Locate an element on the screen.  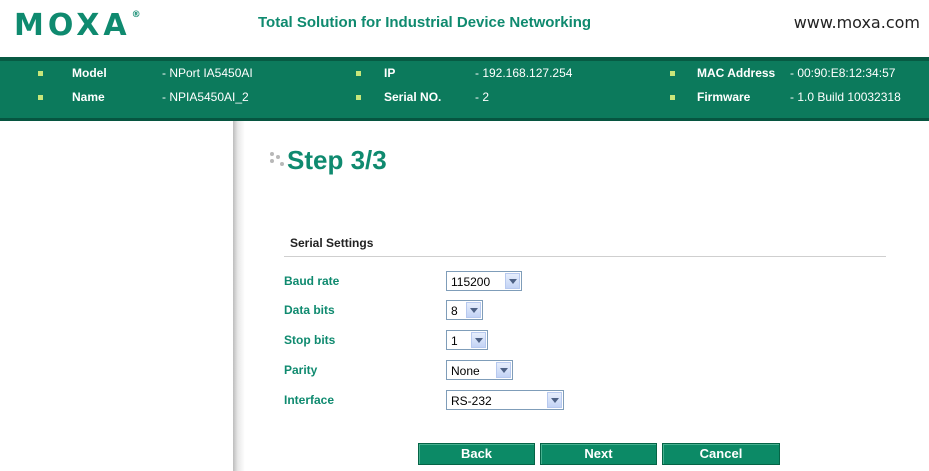
interface-select: RS-232 is located at coordinates (505, 400).